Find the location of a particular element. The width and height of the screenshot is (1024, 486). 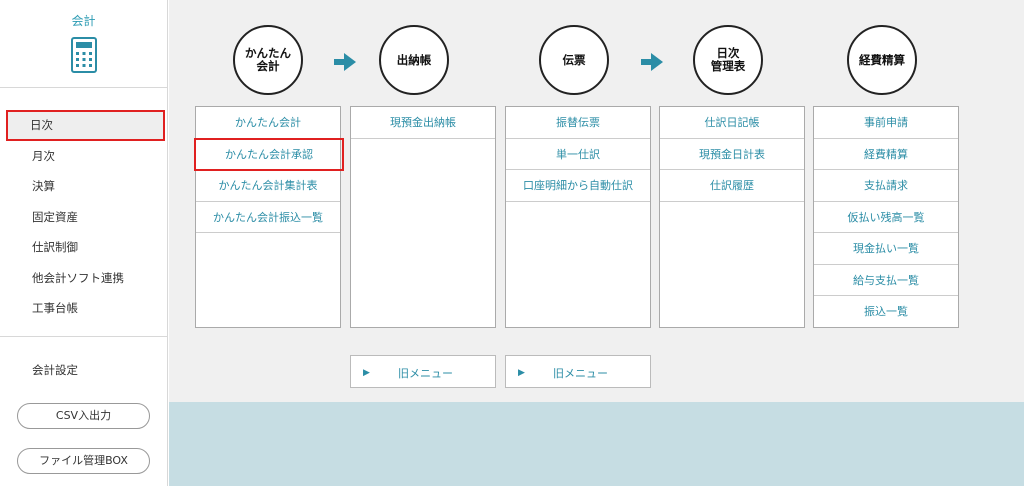

menu-link: 振込一覧 is located at coordinates (886, 312).